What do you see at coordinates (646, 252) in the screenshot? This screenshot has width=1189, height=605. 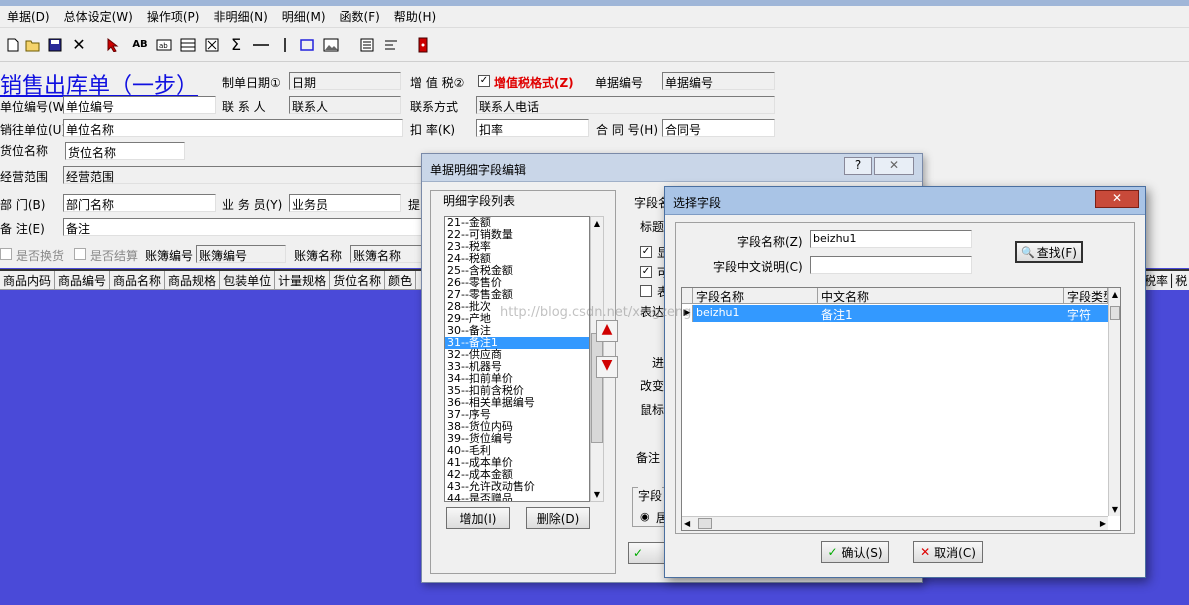 I see `show-checkbox: ✓` at bounding box center [646, 252].